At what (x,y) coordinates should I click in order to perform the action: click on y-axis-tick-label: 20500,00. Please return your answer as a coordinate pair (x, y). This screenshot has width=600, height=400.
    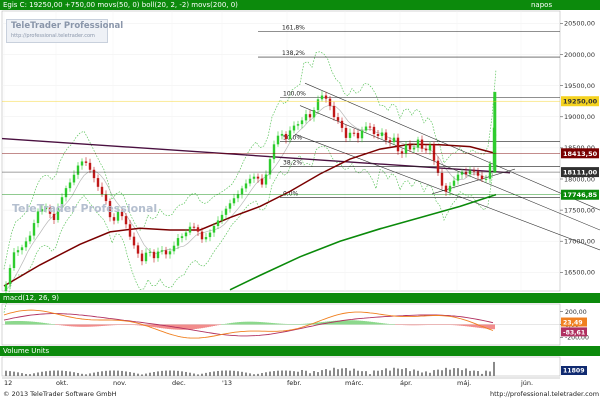
    Looking at the image, I should click on (579, 24).